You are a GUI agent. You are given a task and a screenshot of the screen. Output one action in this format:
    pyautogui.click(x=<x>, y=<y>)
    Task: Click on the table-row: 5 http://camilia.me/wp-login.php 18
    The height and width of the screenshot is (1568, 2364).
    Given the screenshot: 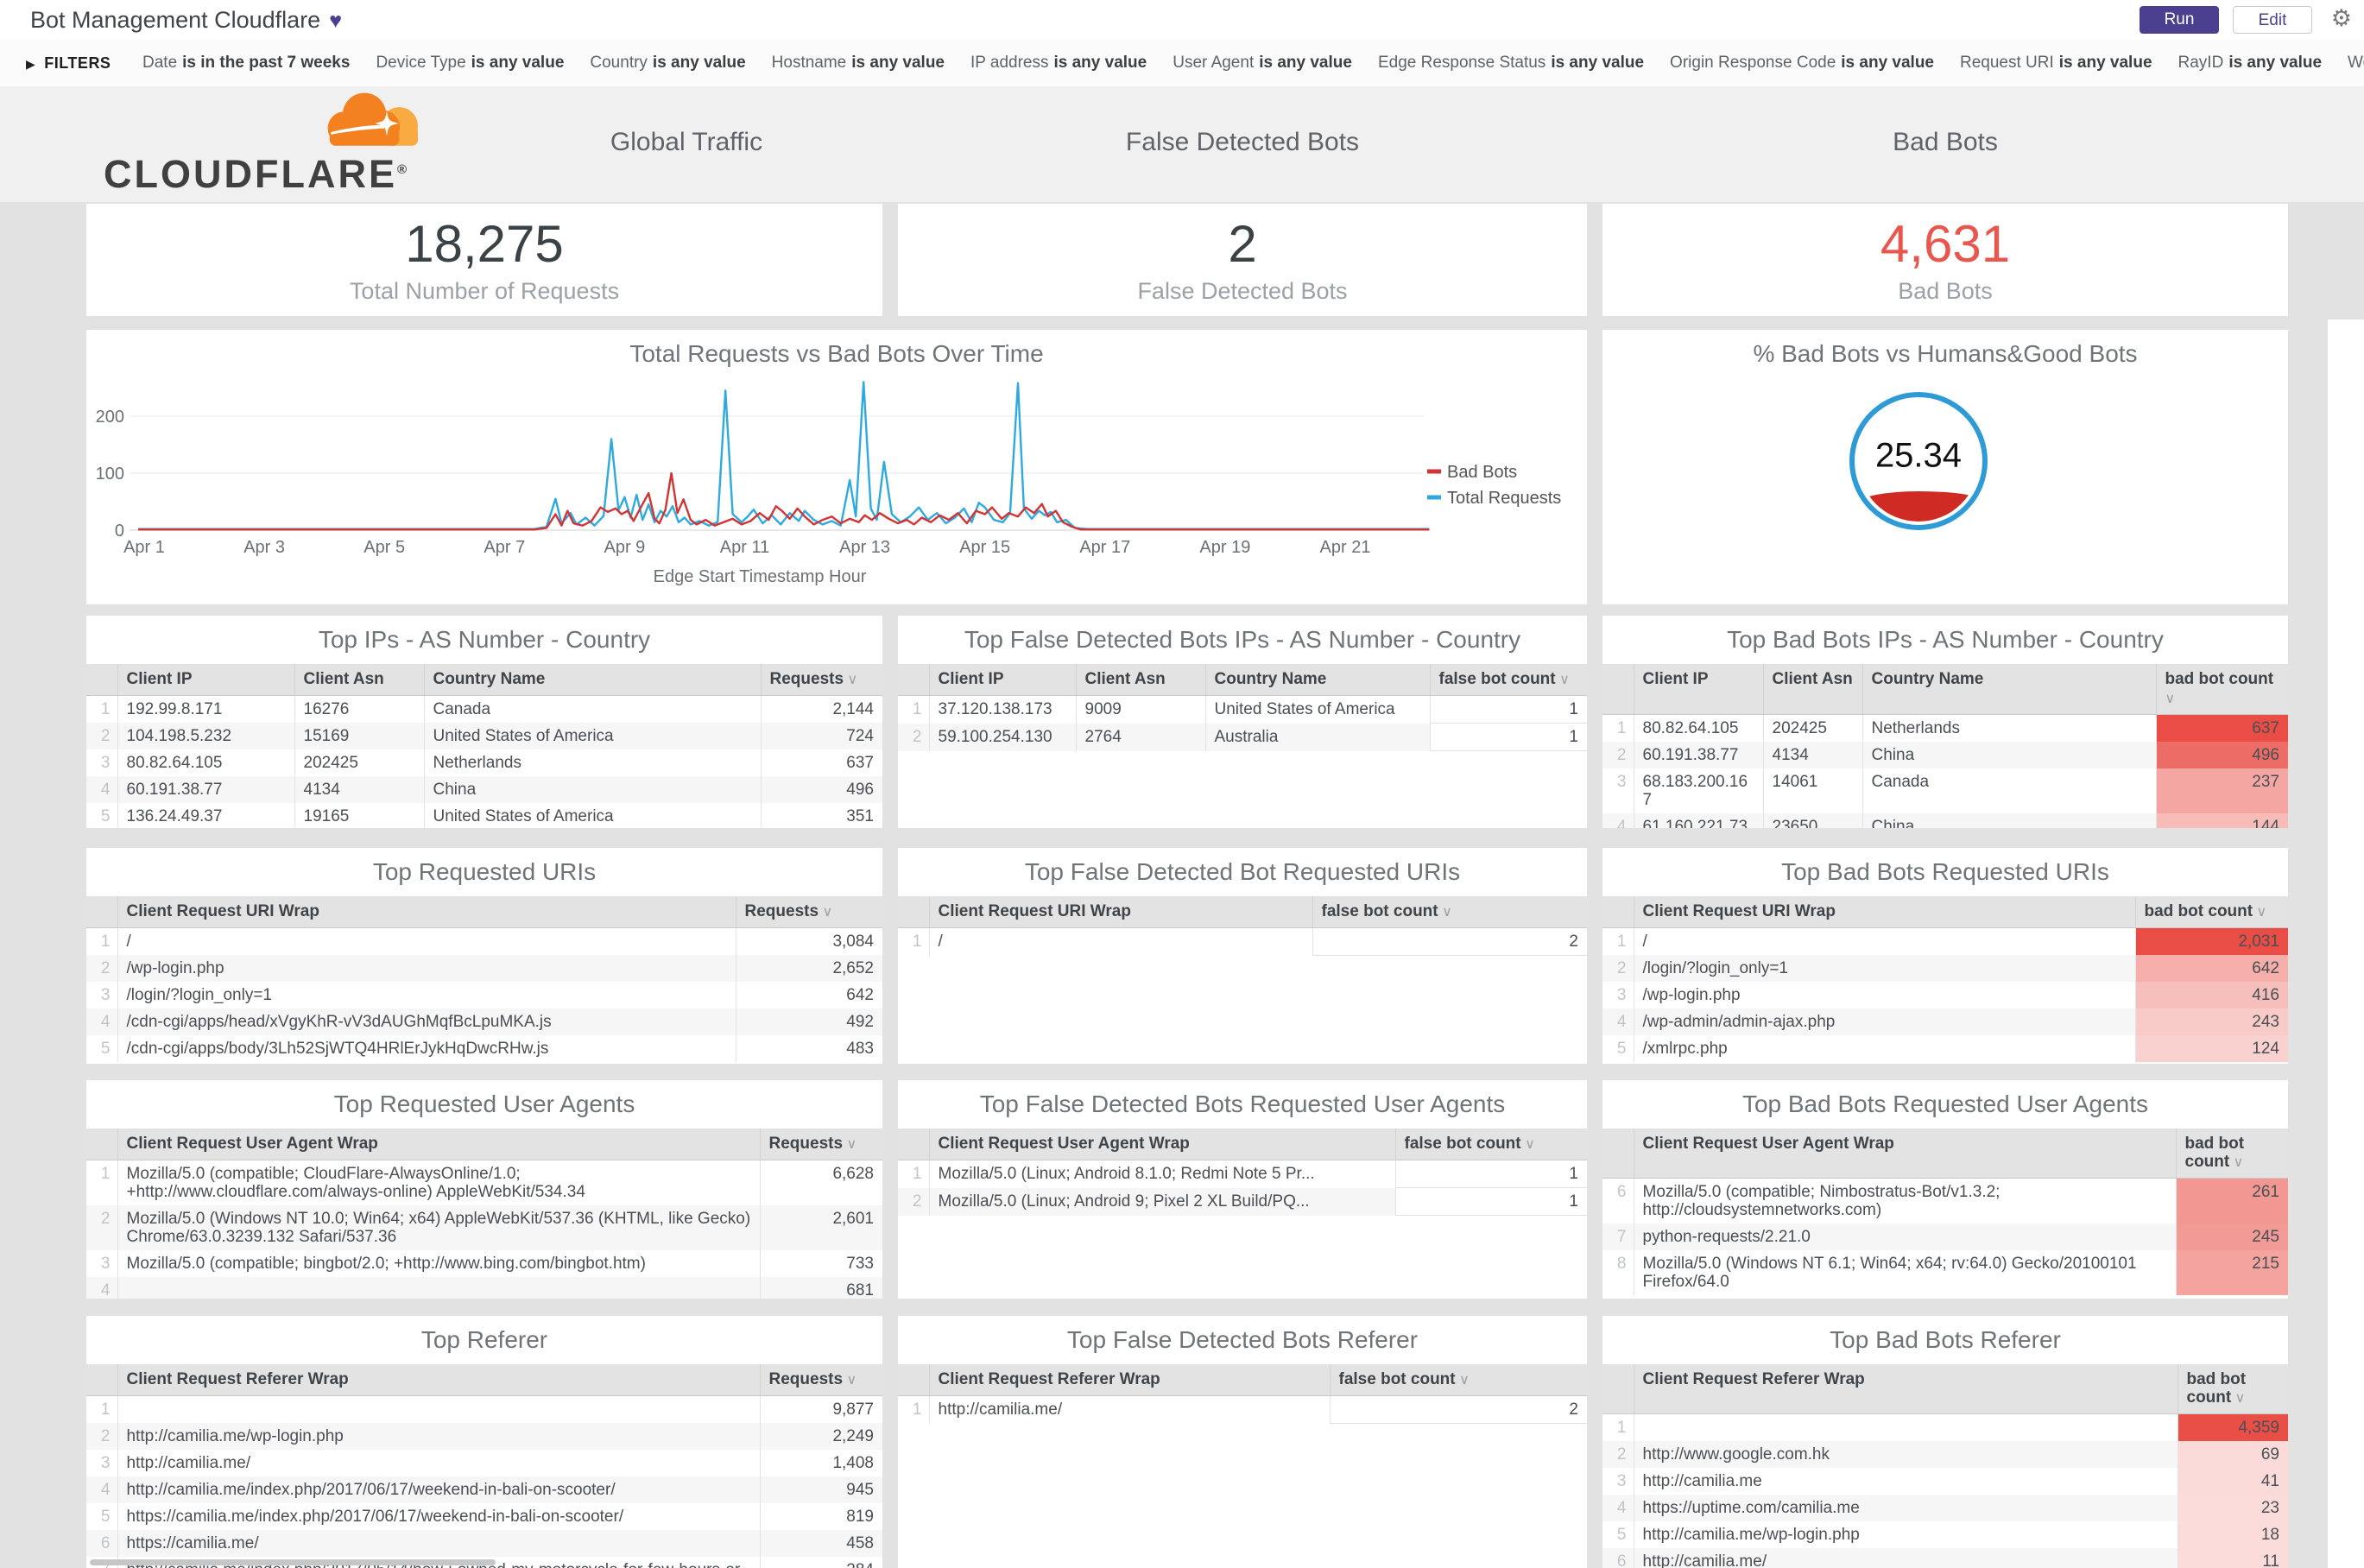 What is the action you would take?
    pyautogui.click(x=1945, y=1534)
    